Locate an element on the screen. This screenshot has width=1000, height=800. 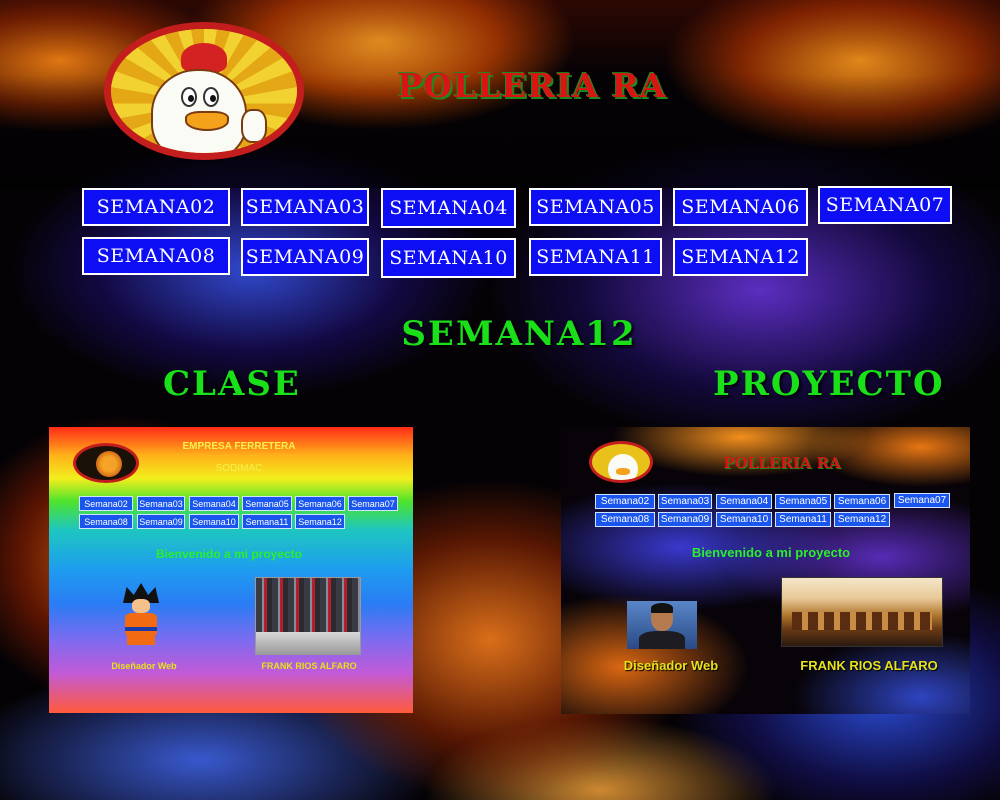
clase-company-line1: EMPRESA FERRETERA is located at coordinates (239, 446).